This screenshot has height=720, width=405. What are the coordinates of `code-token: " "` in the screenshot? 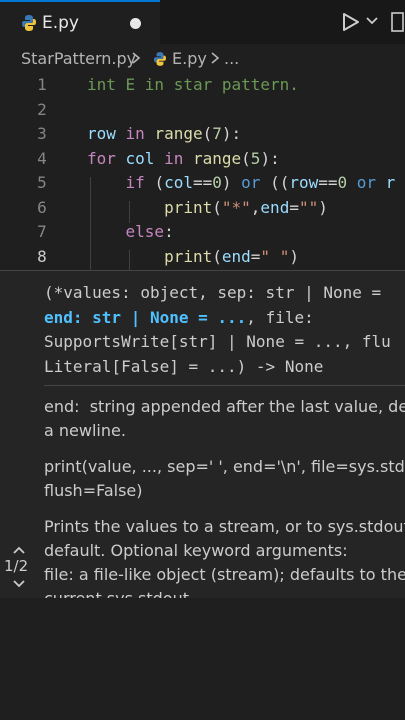 It's located at (275, 256).